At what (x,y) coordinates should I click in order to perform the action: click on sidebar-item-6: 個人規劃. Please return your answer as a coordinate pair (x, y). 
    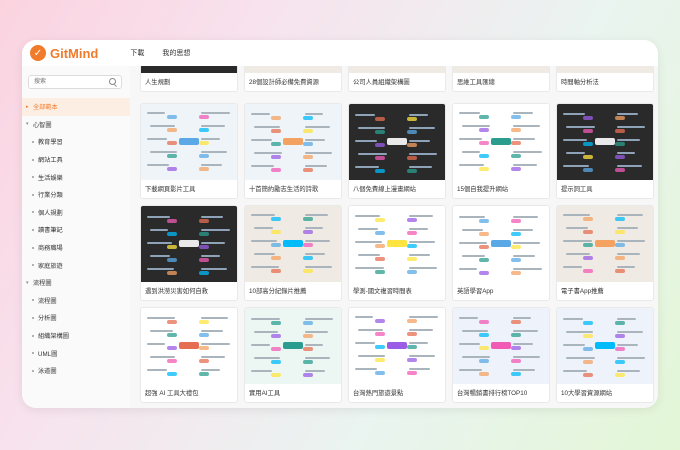
    Looking at the image, I should click on (76, 213).